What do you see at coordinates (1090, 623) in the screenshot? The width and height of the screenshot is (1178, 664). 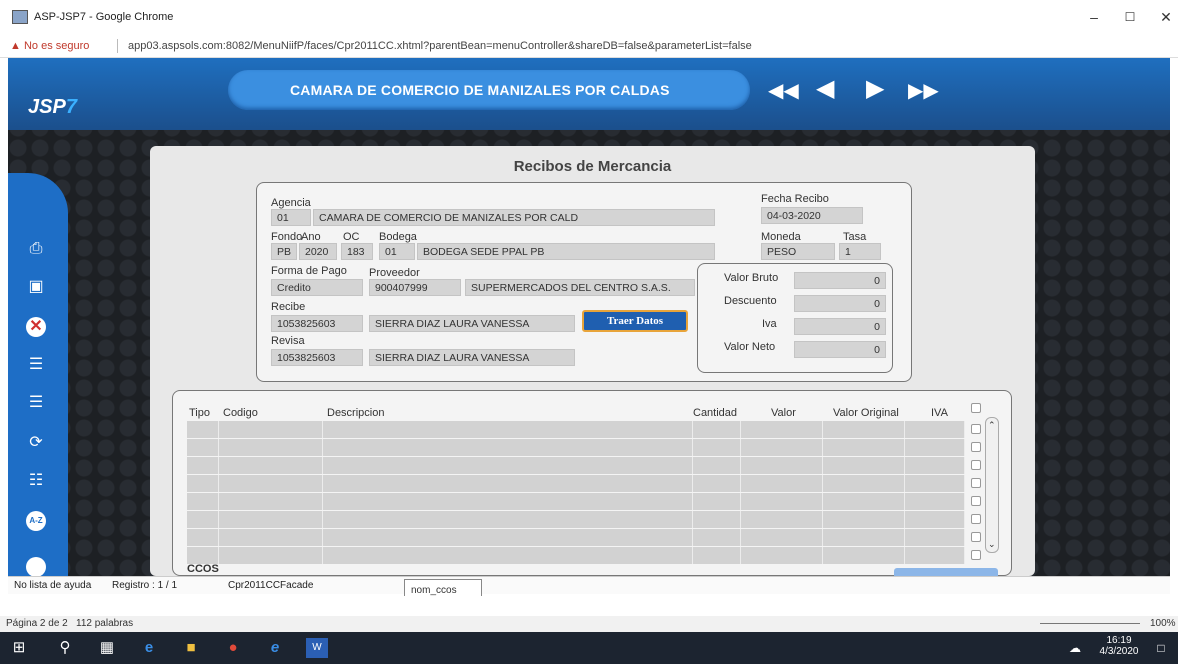 I see `zoom-slider` at bounding box center [1090, 623].